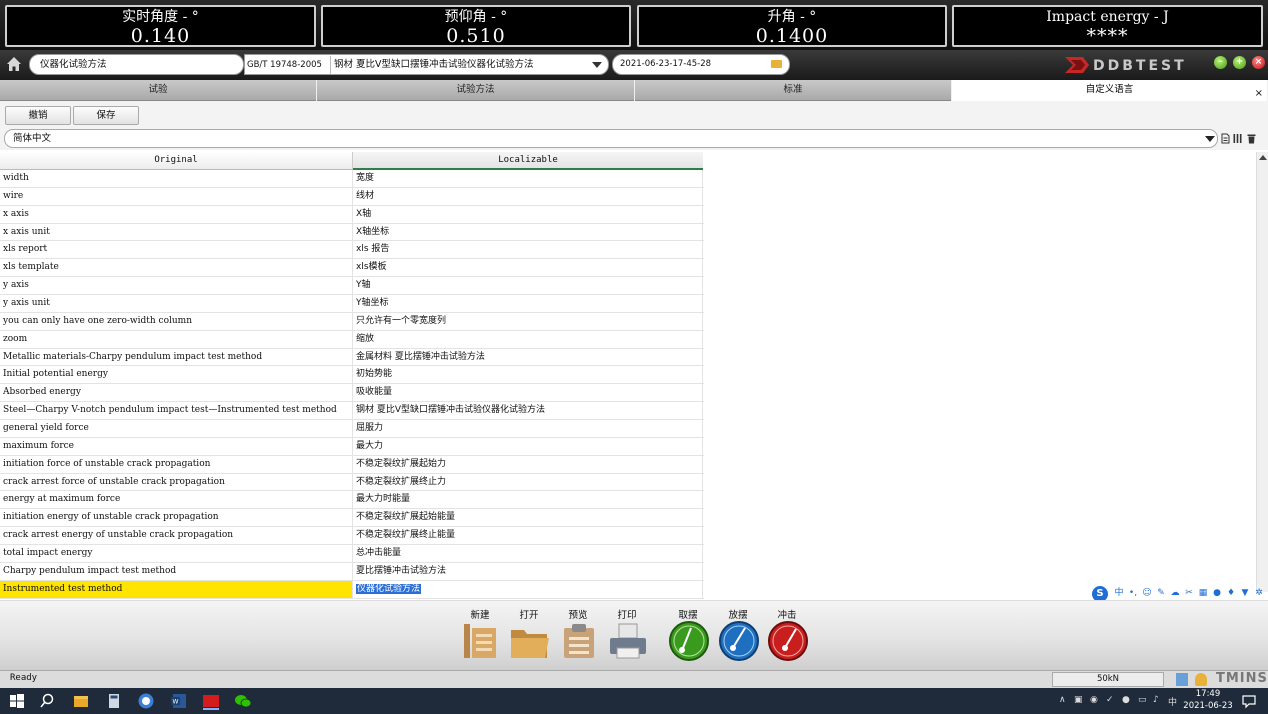 The image size is (1268, 714). Describe the element at coordinates (528, 536) in the screenshot. I see `localizable-cell: 不稳定裂纹扩展终止能量` at that location.